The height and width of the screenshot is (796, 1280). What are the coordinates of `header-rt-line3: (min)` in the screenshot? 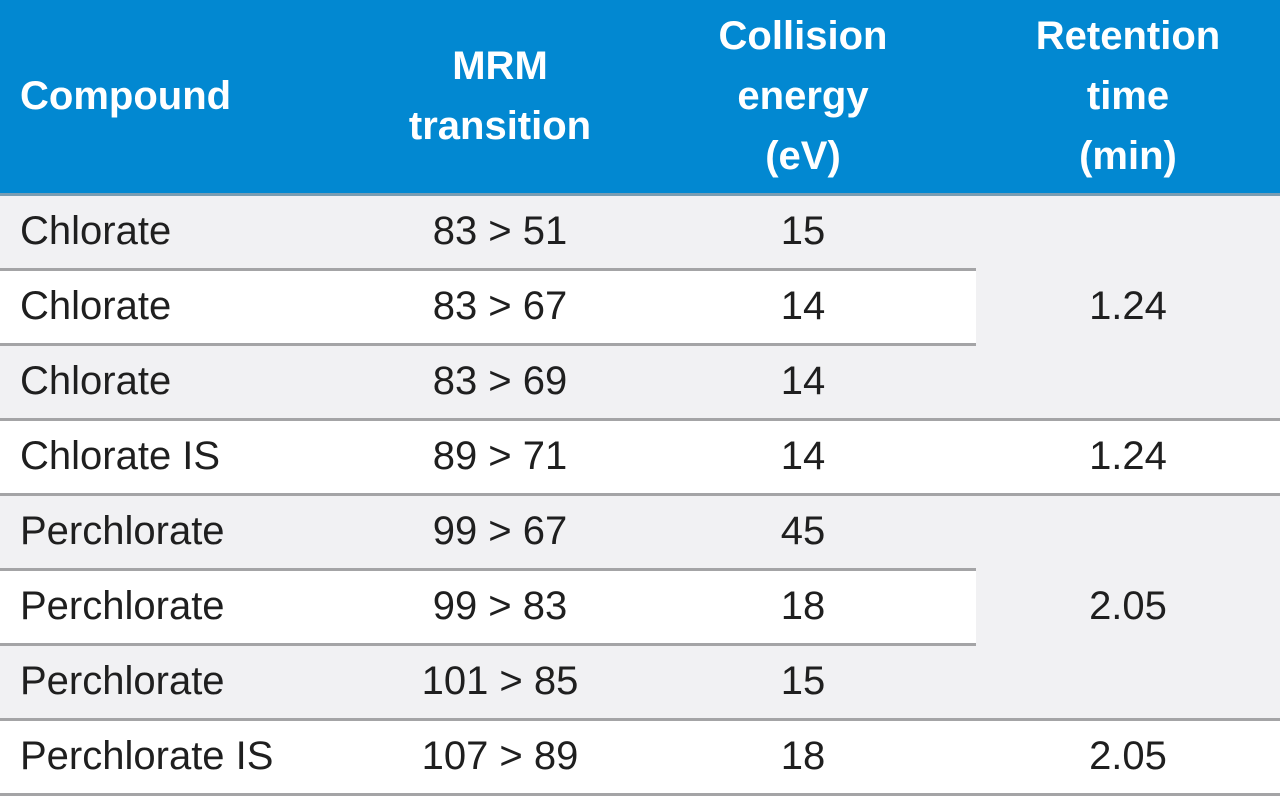 It's located at (1128, 156).